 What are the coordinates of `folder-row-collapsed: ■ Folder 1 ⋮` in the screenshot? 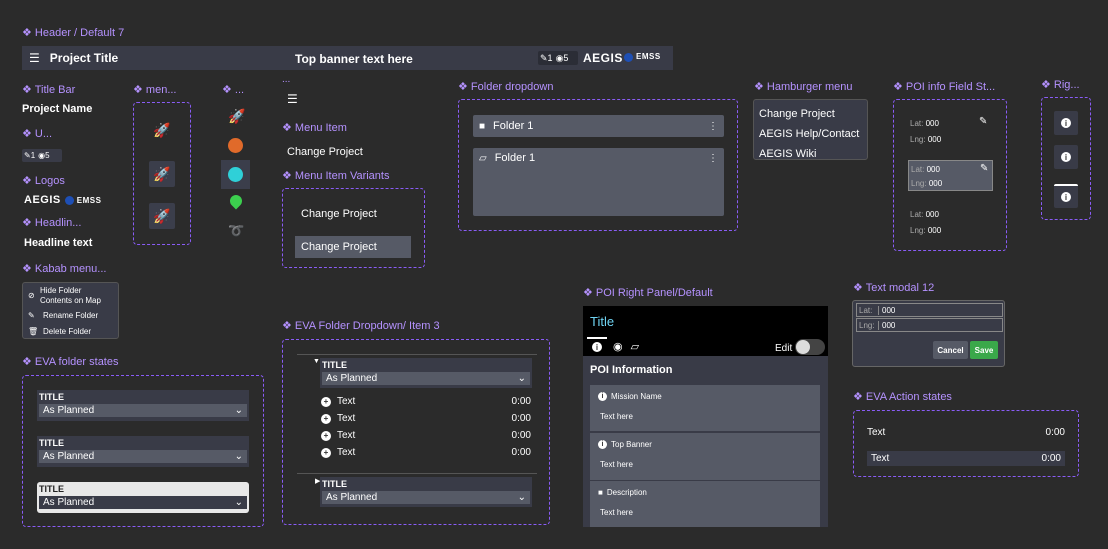 It's located at (598, 126).